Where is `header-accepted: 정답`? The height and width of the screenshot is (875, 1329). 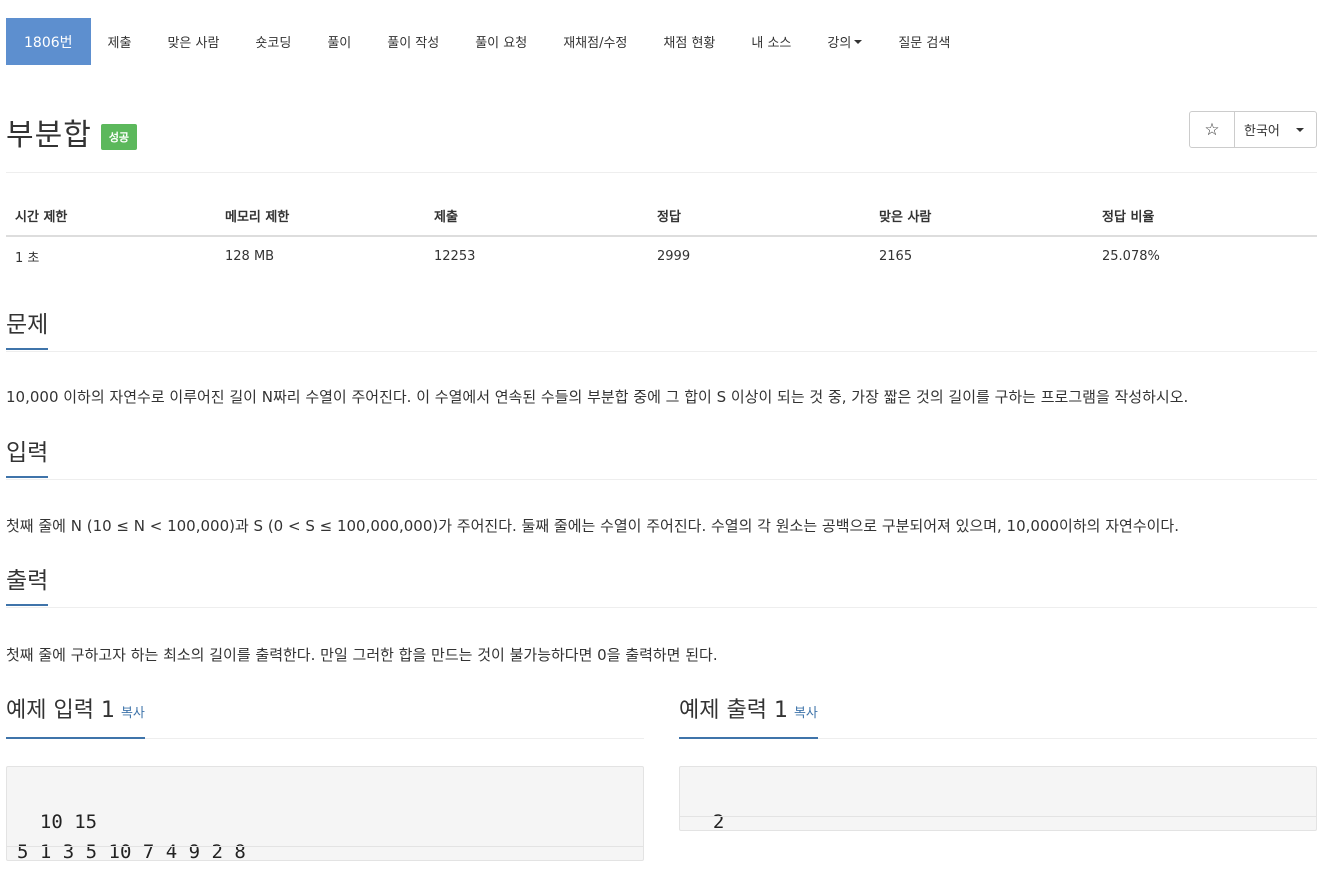 header-accepted: 정답 is located at coordinates (759, 216).